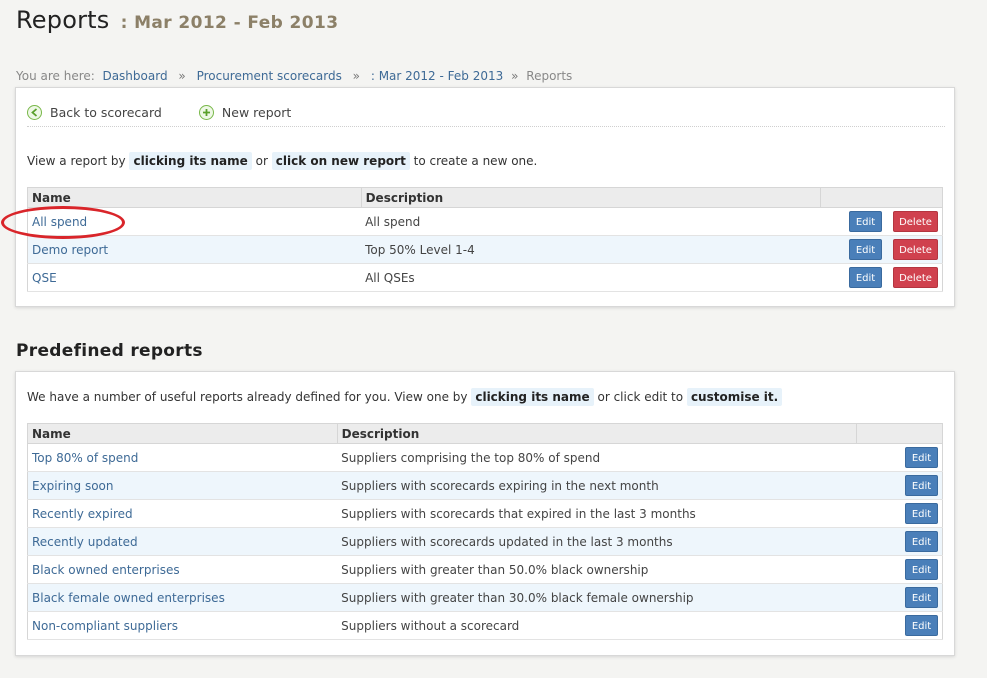  I want to click on report-name-link: Recently updated, so click(85, 542).